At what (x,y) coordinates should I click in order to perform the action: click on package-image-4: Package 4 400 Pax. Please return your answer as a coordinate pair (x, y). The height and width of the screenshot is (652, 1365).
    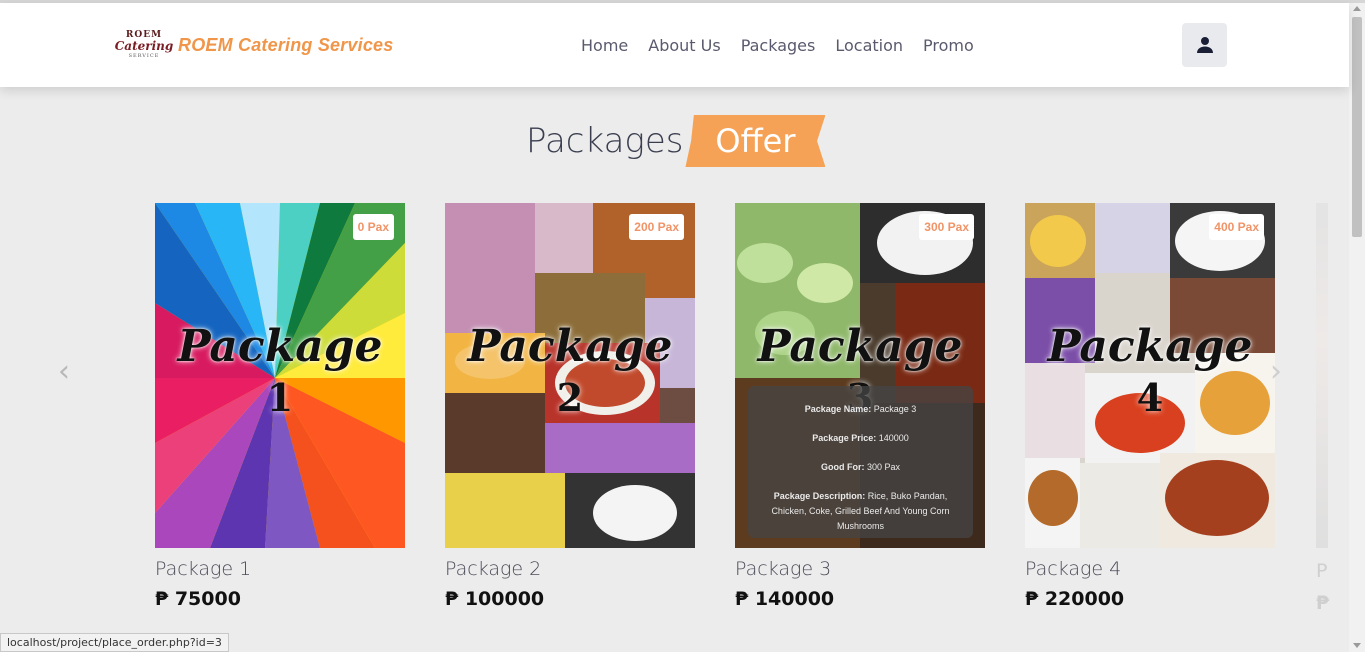
    Looking at the image, I should click on (1150, 375).